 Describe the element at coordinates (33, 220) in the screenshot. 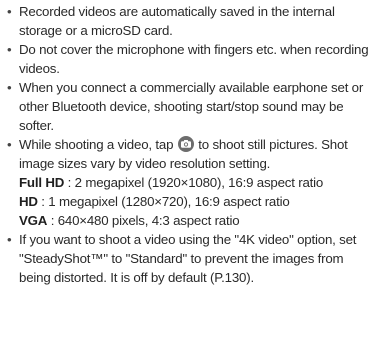

I see `spec-label: VGA` at that location.